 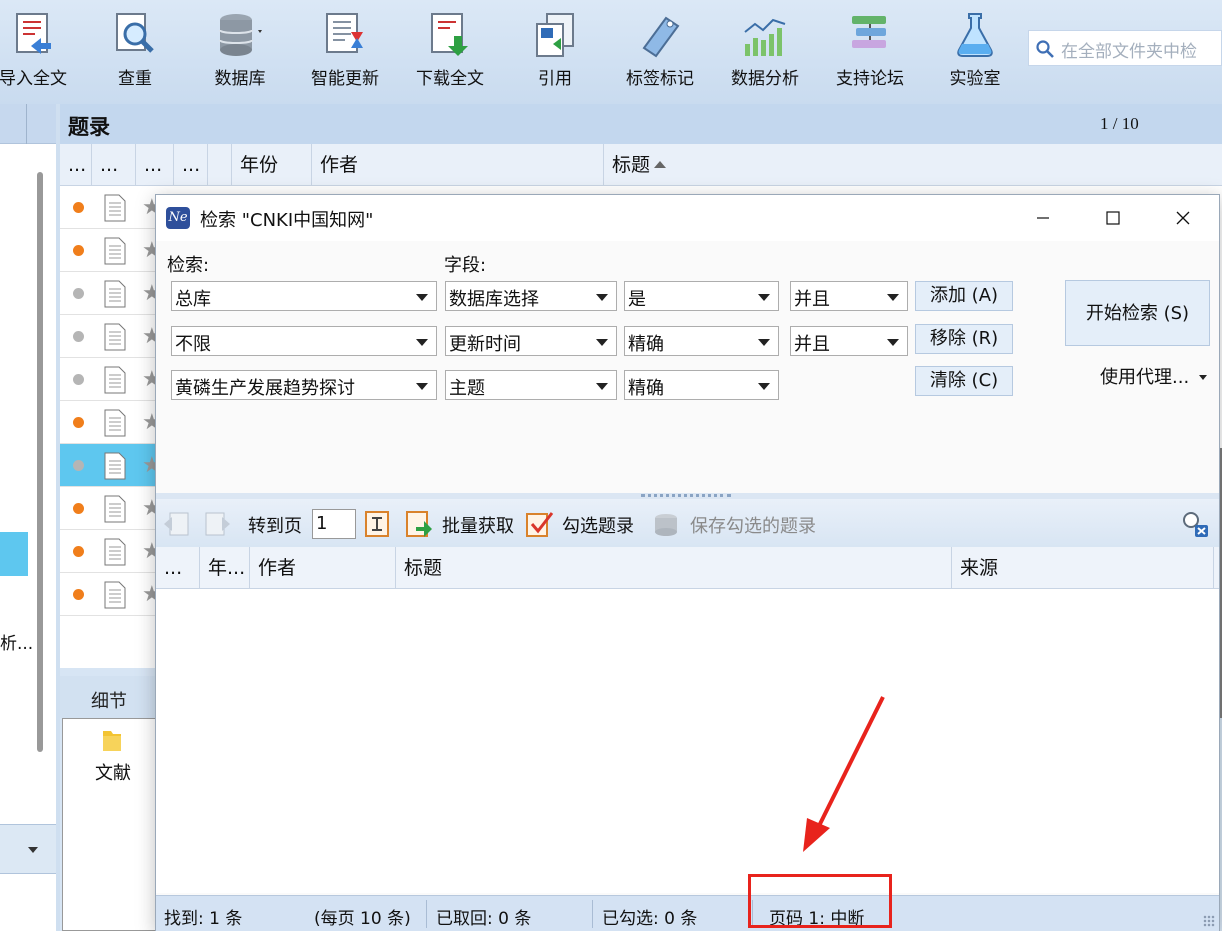 What do you see at coordinates (637, 299) in the screenshot?
I see `match-value: 是` at bounding box center [637, 299].